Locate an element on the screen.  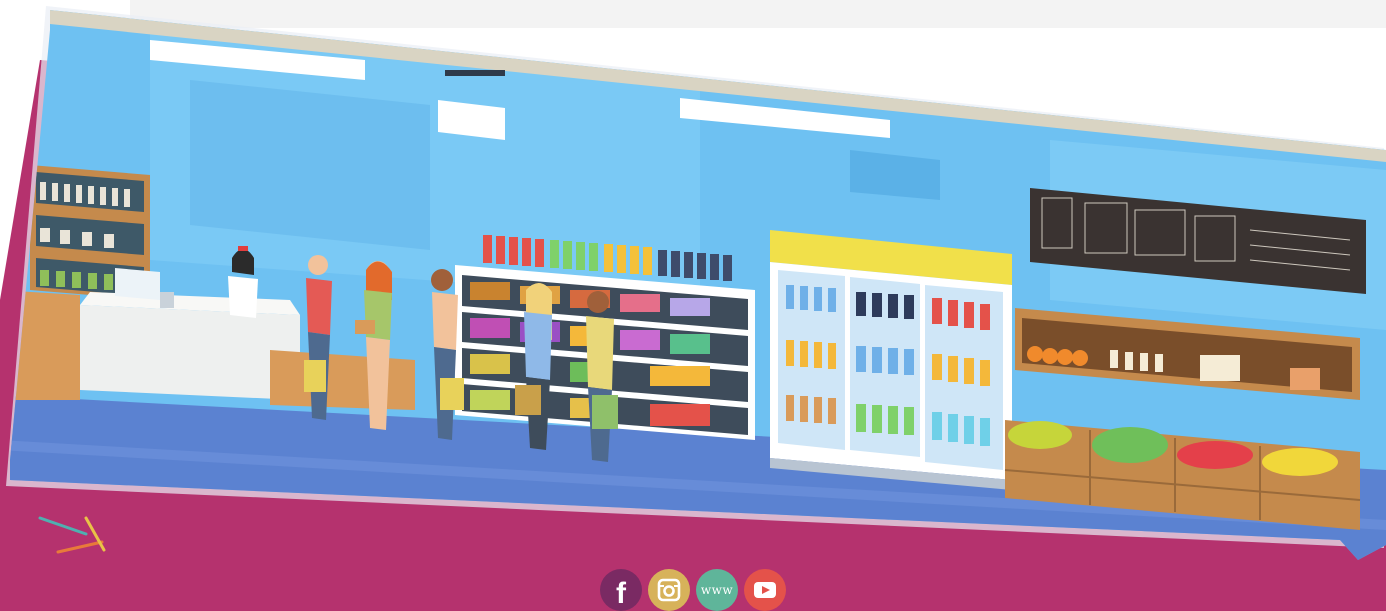
facebook-link: f is located at coordinates (621, 590).